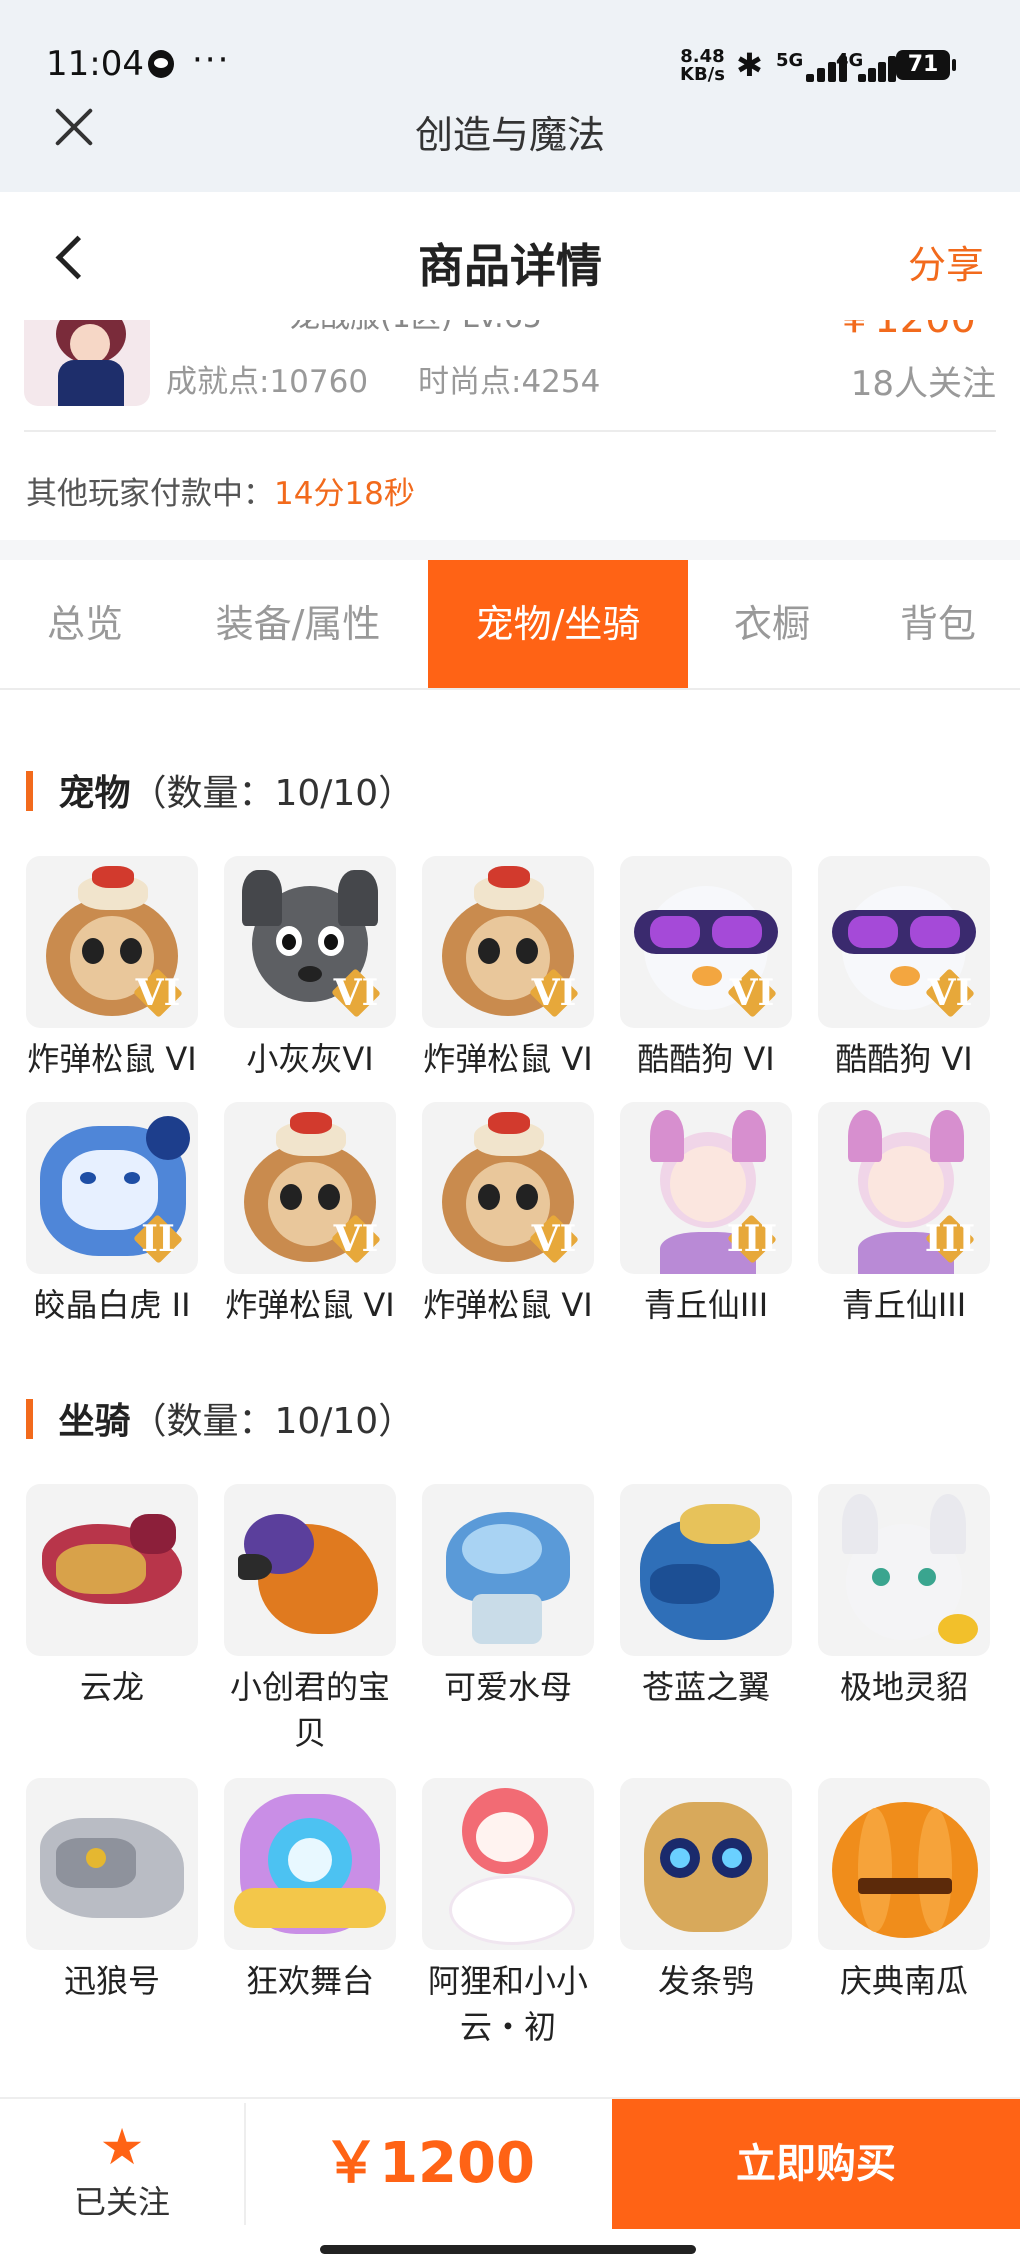  Describe the element at coordinates (429, 2163) in the screenshot. I see `total-price: ￥1200` at that location.